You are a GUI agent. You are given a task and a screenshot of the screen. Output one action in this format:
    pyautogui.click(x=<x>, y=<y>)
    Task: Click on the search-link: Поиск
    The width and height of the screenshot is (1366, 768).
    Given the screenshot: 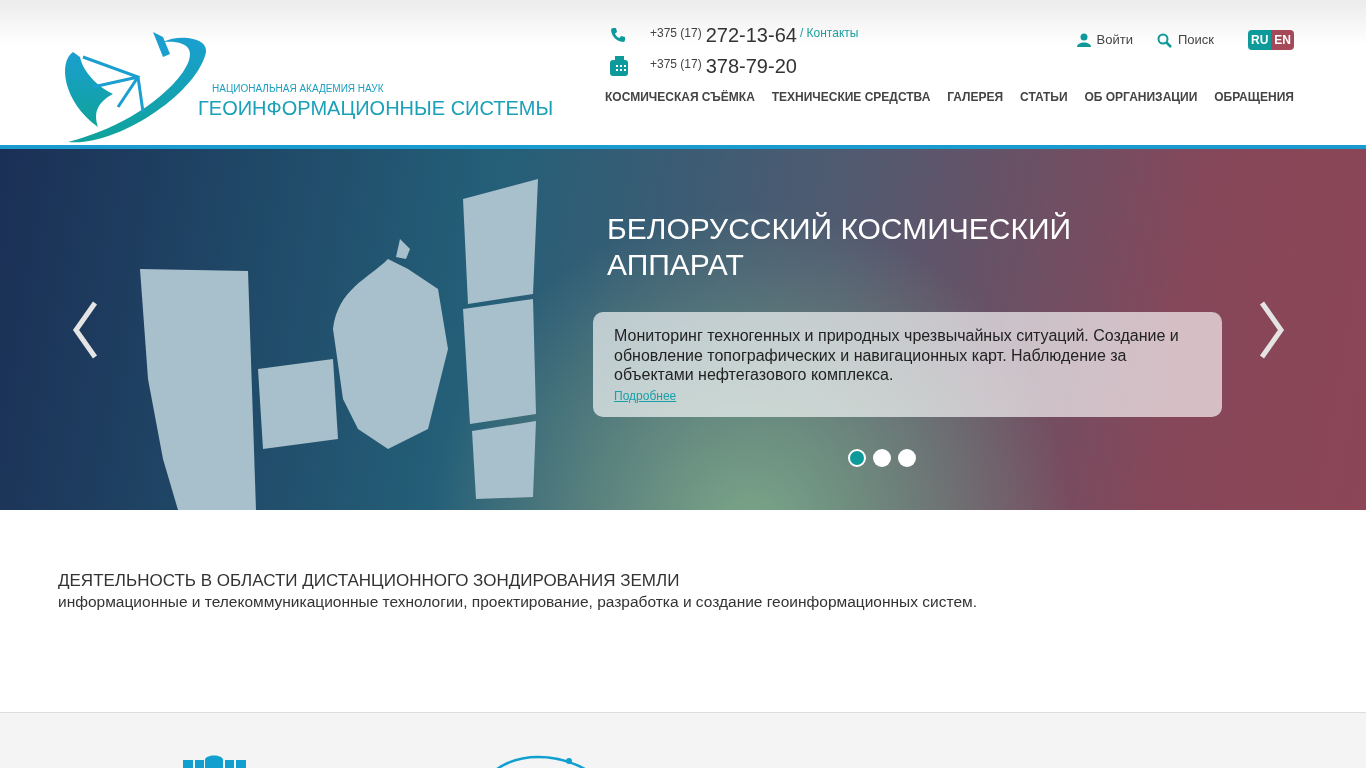 What is the action you would take?
    pyautogui.click(x=1185, y=40)
    